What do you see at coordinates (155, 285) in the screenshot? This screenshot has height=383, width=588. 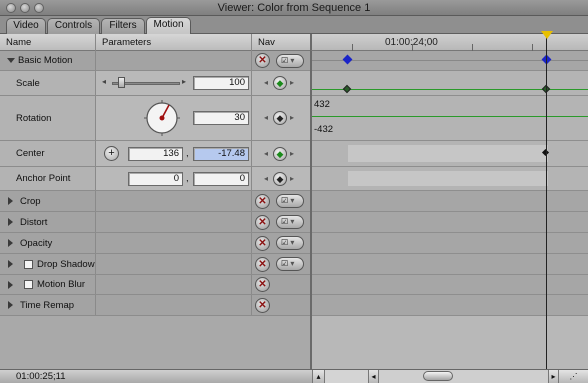 I see `motion-blur-row: Motion Blur ✕` at bounding box center [155, 285].